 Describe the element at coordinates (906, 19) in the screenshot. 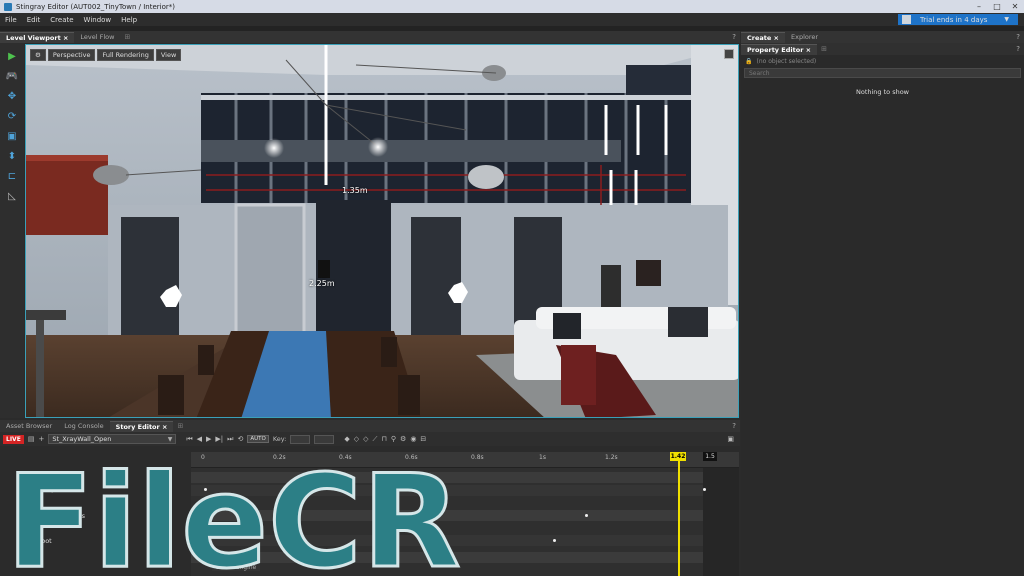

I see `avatar` at that location.